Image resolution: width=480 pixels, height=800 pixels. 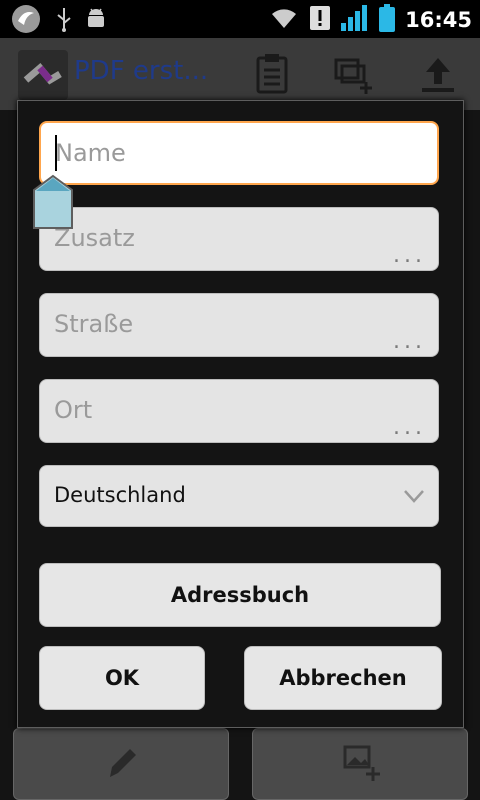 I want to click on pencil-icon, so click(x=122, y=765).